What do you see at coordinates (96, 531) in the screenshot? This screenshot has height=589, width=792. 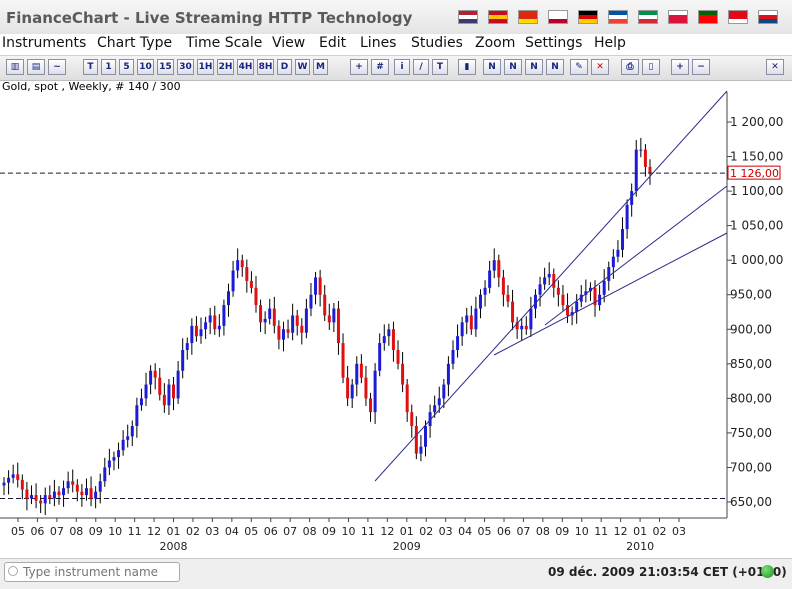 I see `x-tick-label: 09` at bounding box center [96, 531].